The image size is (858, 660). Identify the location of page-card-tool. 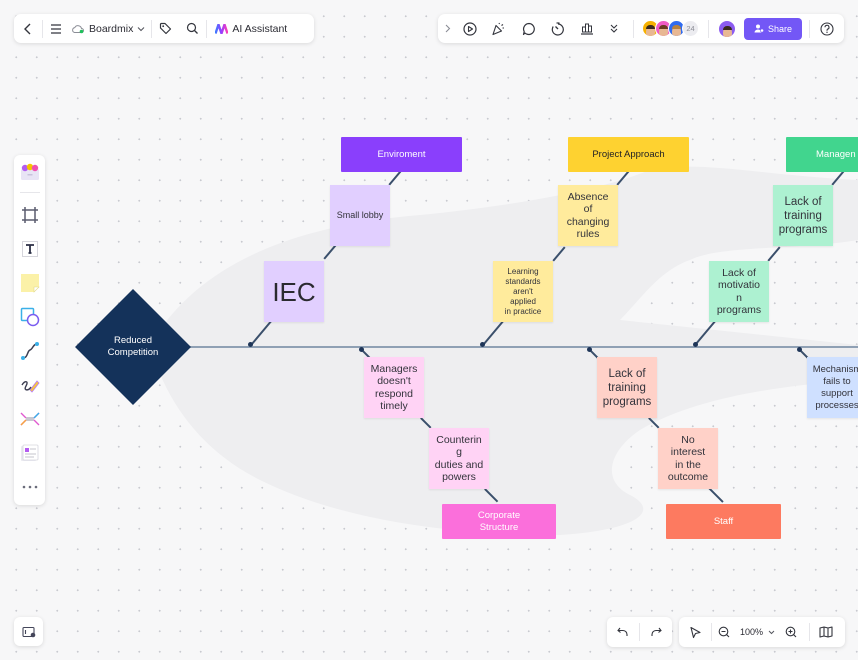
(29, 453).